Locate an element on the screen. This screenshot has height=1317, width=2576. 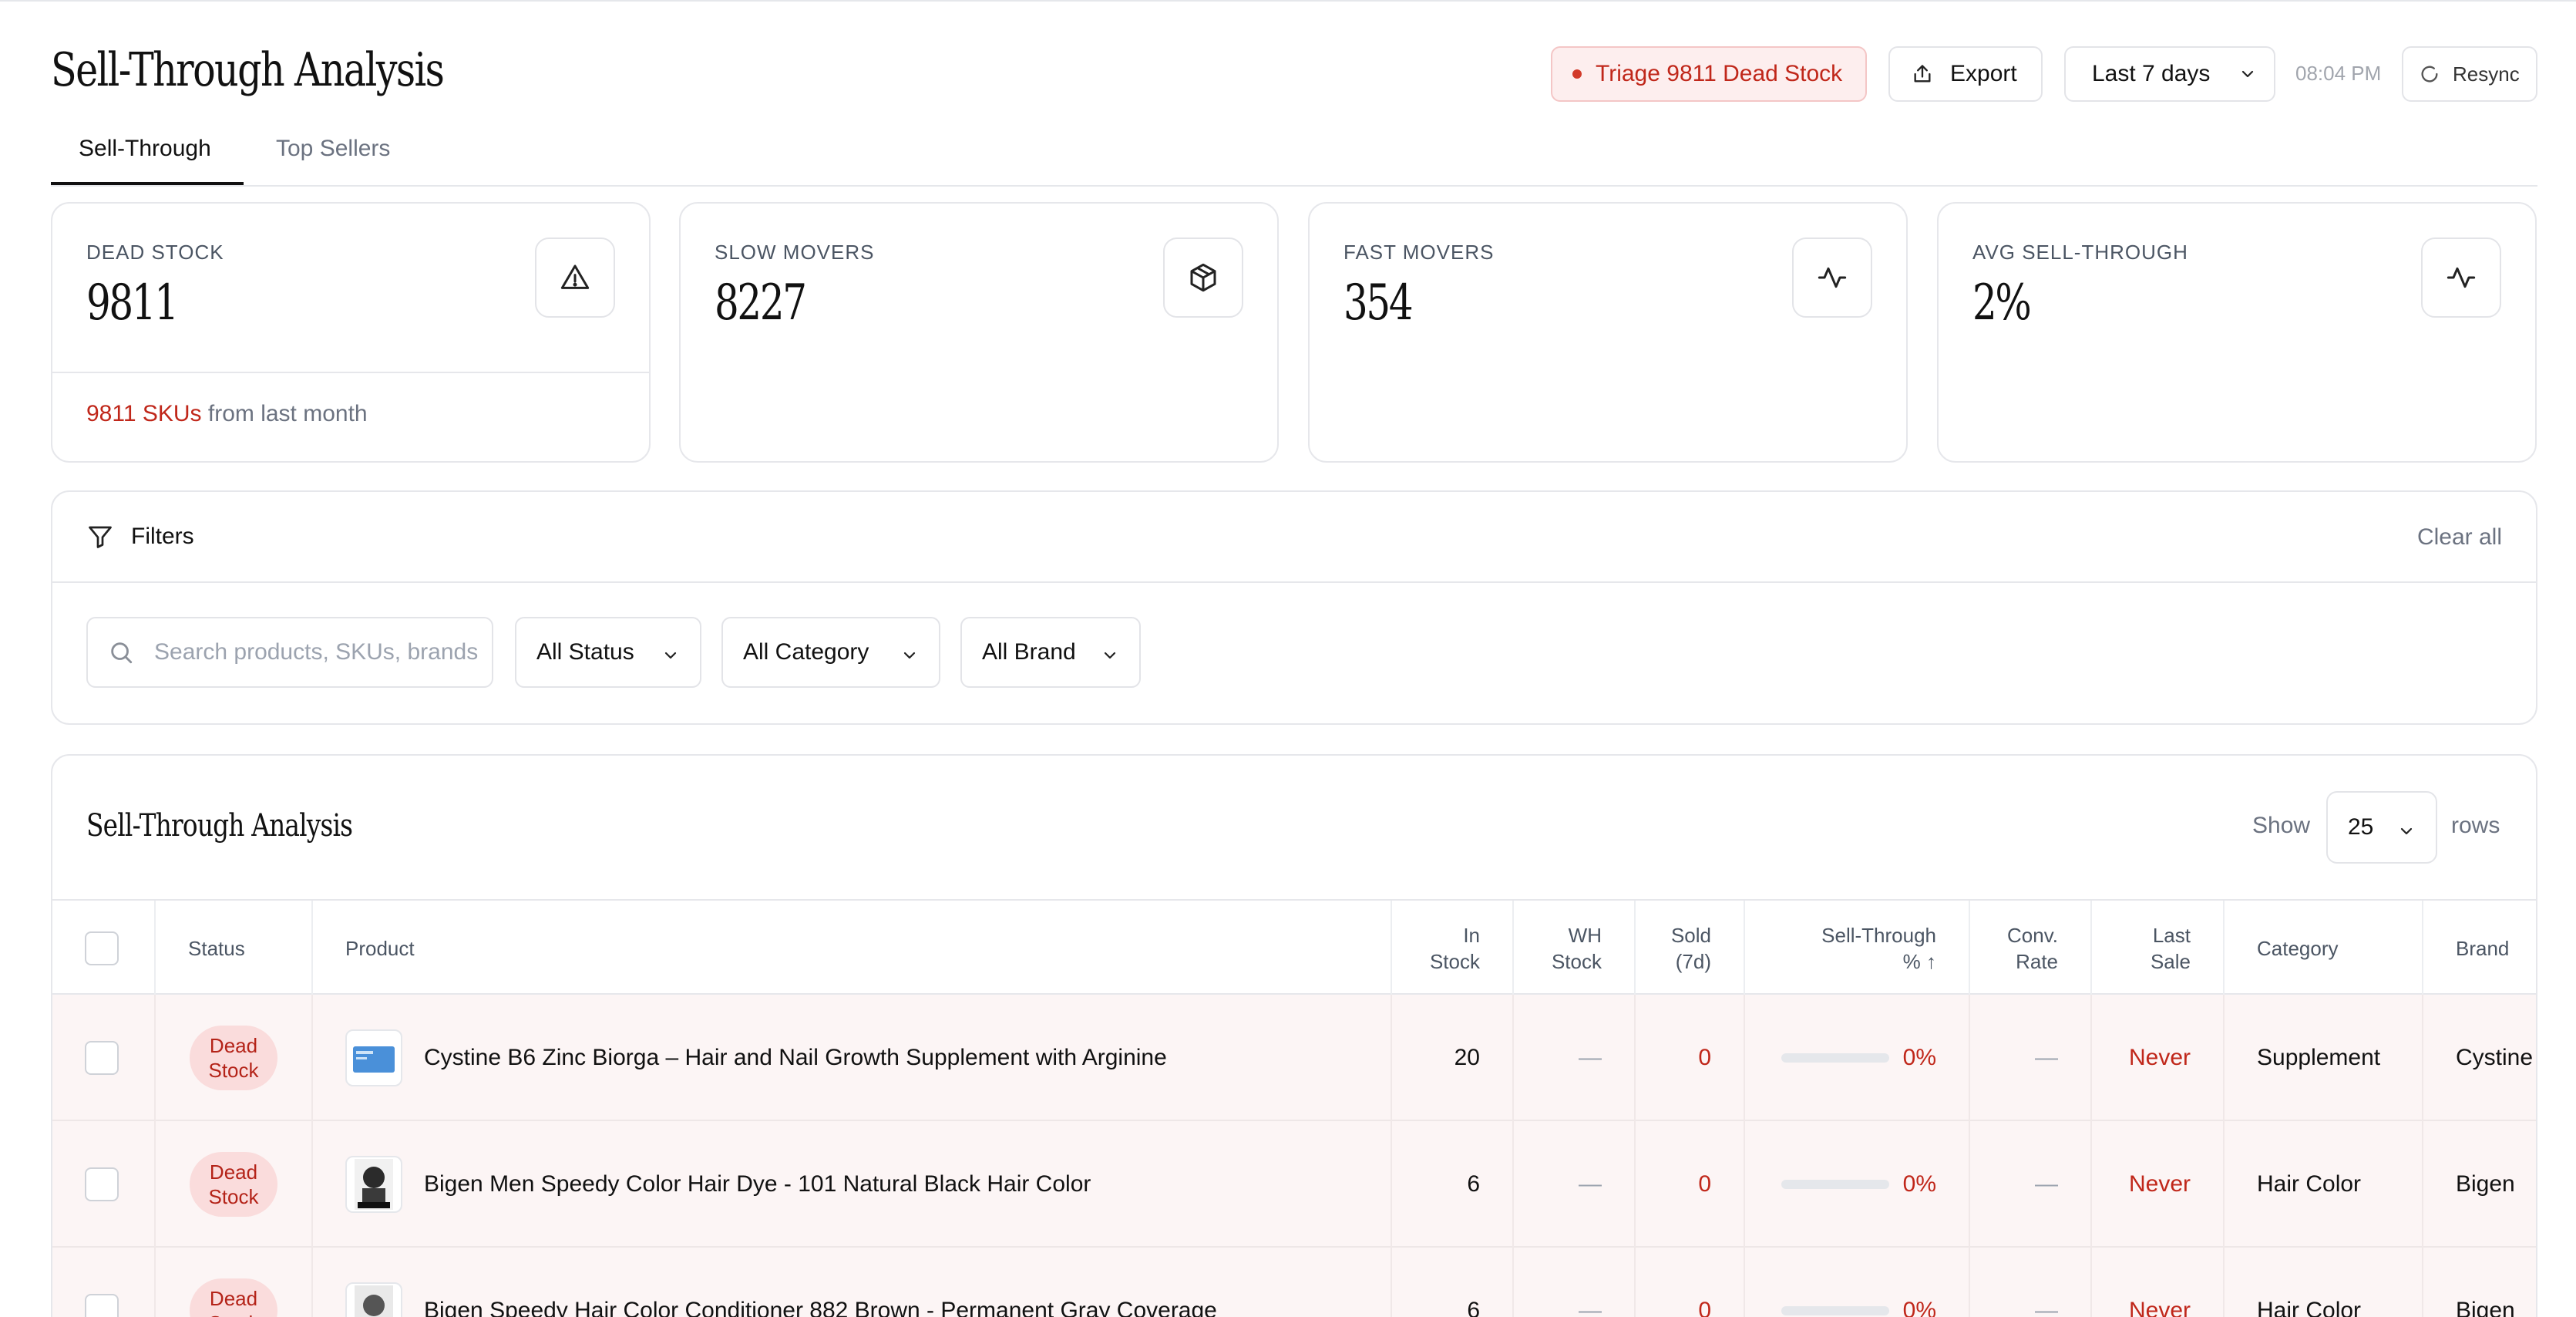
column-sold-line2: (7d) is located at coordinates (1693, 961).